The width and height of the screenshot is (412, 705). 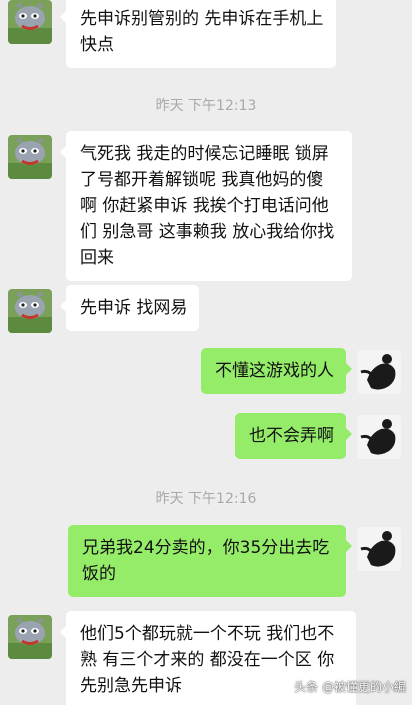 I want to click on message-text: 先申诉 找网易, so click(x=134, y=308).